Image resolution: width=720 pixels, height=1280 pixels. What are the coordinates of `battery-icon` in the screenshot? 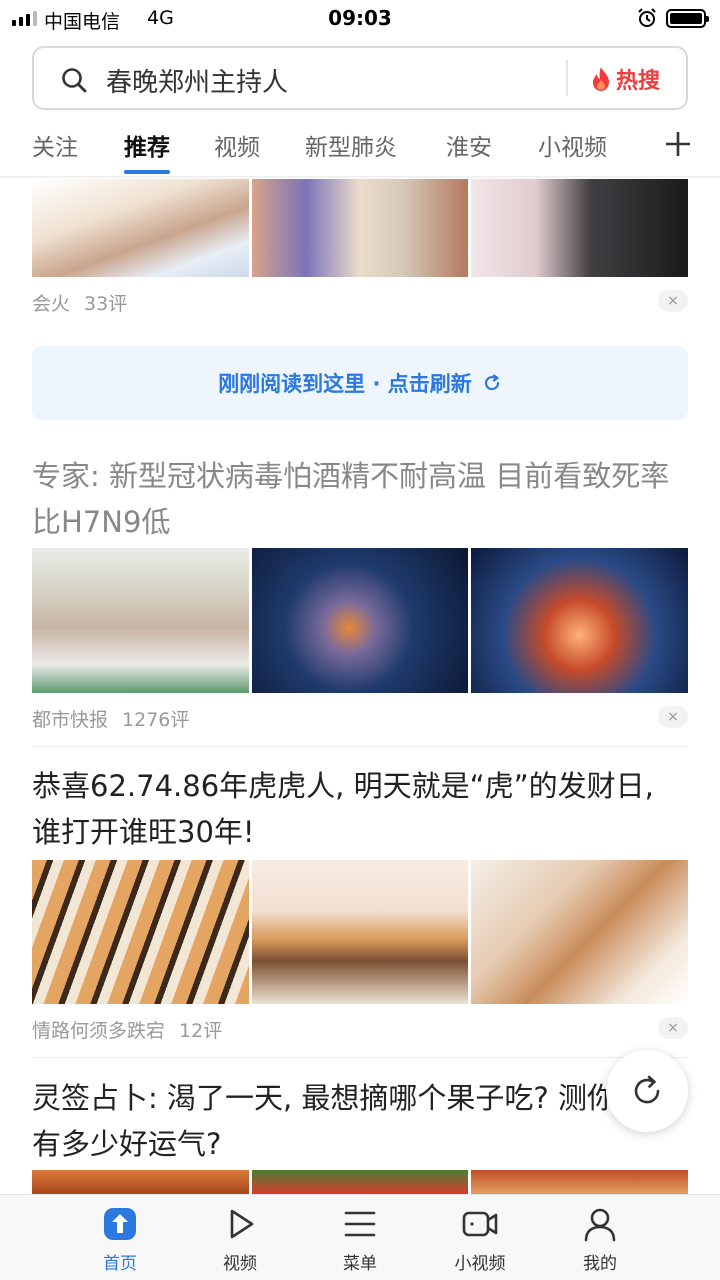 It's located at (687, 18).